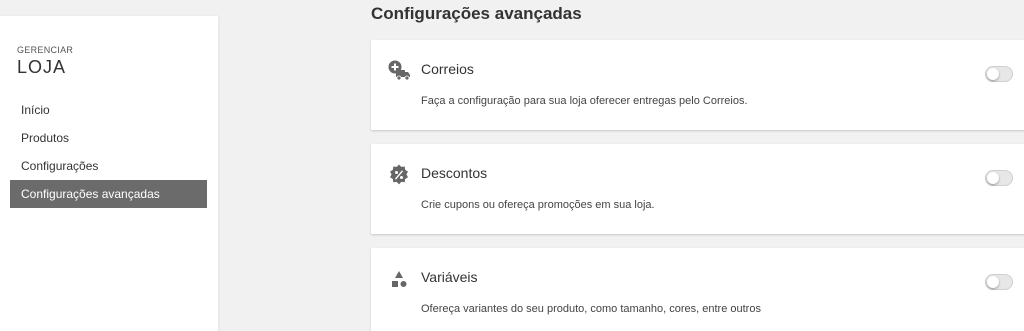 This screenshot has width=1024, height=331. Describe the element at coordinates (108, 138) in the screenshot. I see `sidebar-item-produtos: Produtos` at that location.